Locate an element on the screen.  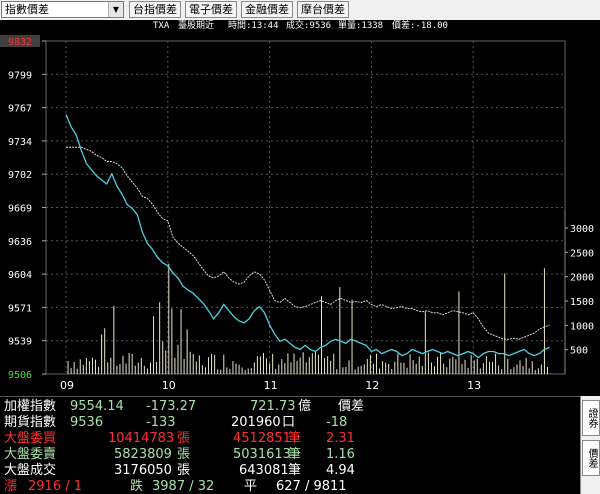
panel-row-futures: 期貨指數 9536 -133 201960 口 -18 is located at coordinates (290, 422).